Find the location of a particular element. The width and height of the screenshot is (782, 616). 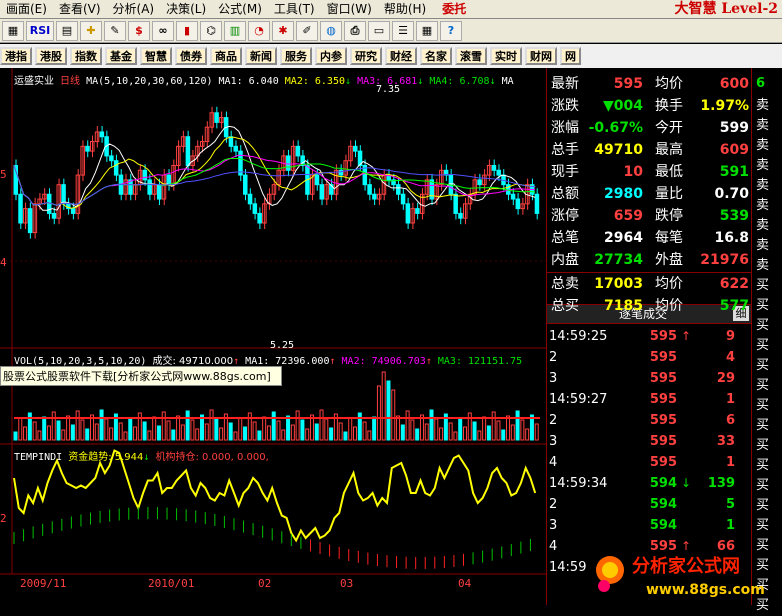

menu-view: 查看(V) is located at coordinates (80, 9).